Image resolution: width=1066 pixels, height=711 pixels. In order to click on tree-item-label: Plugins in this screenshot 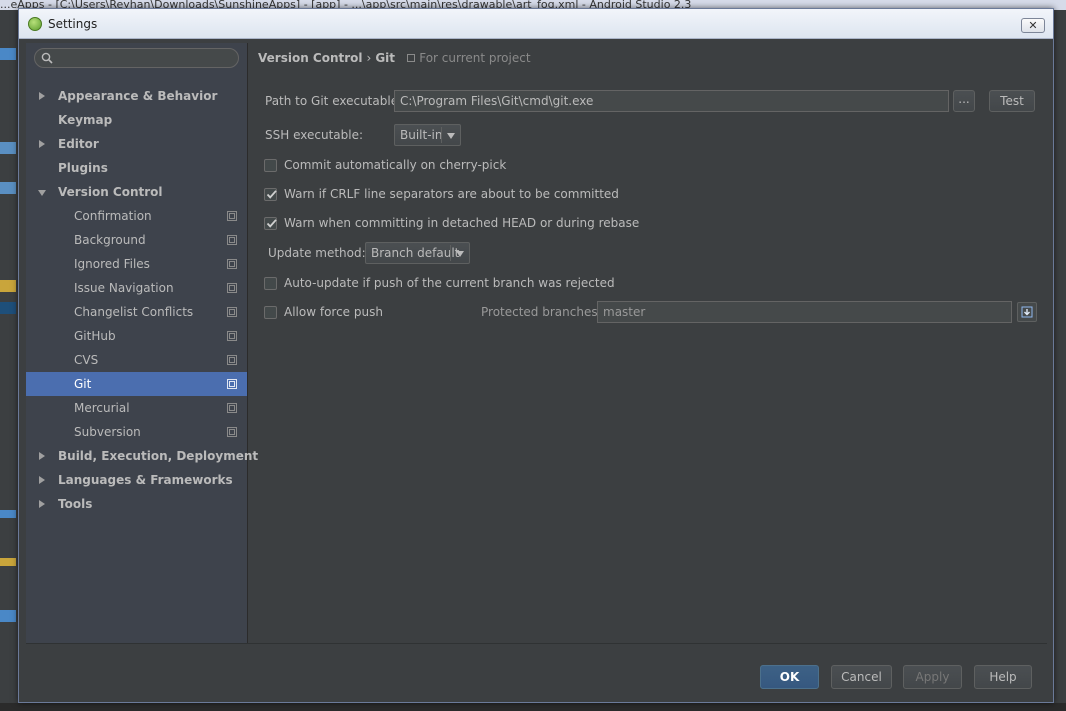, I will do `click(83, 168)`.